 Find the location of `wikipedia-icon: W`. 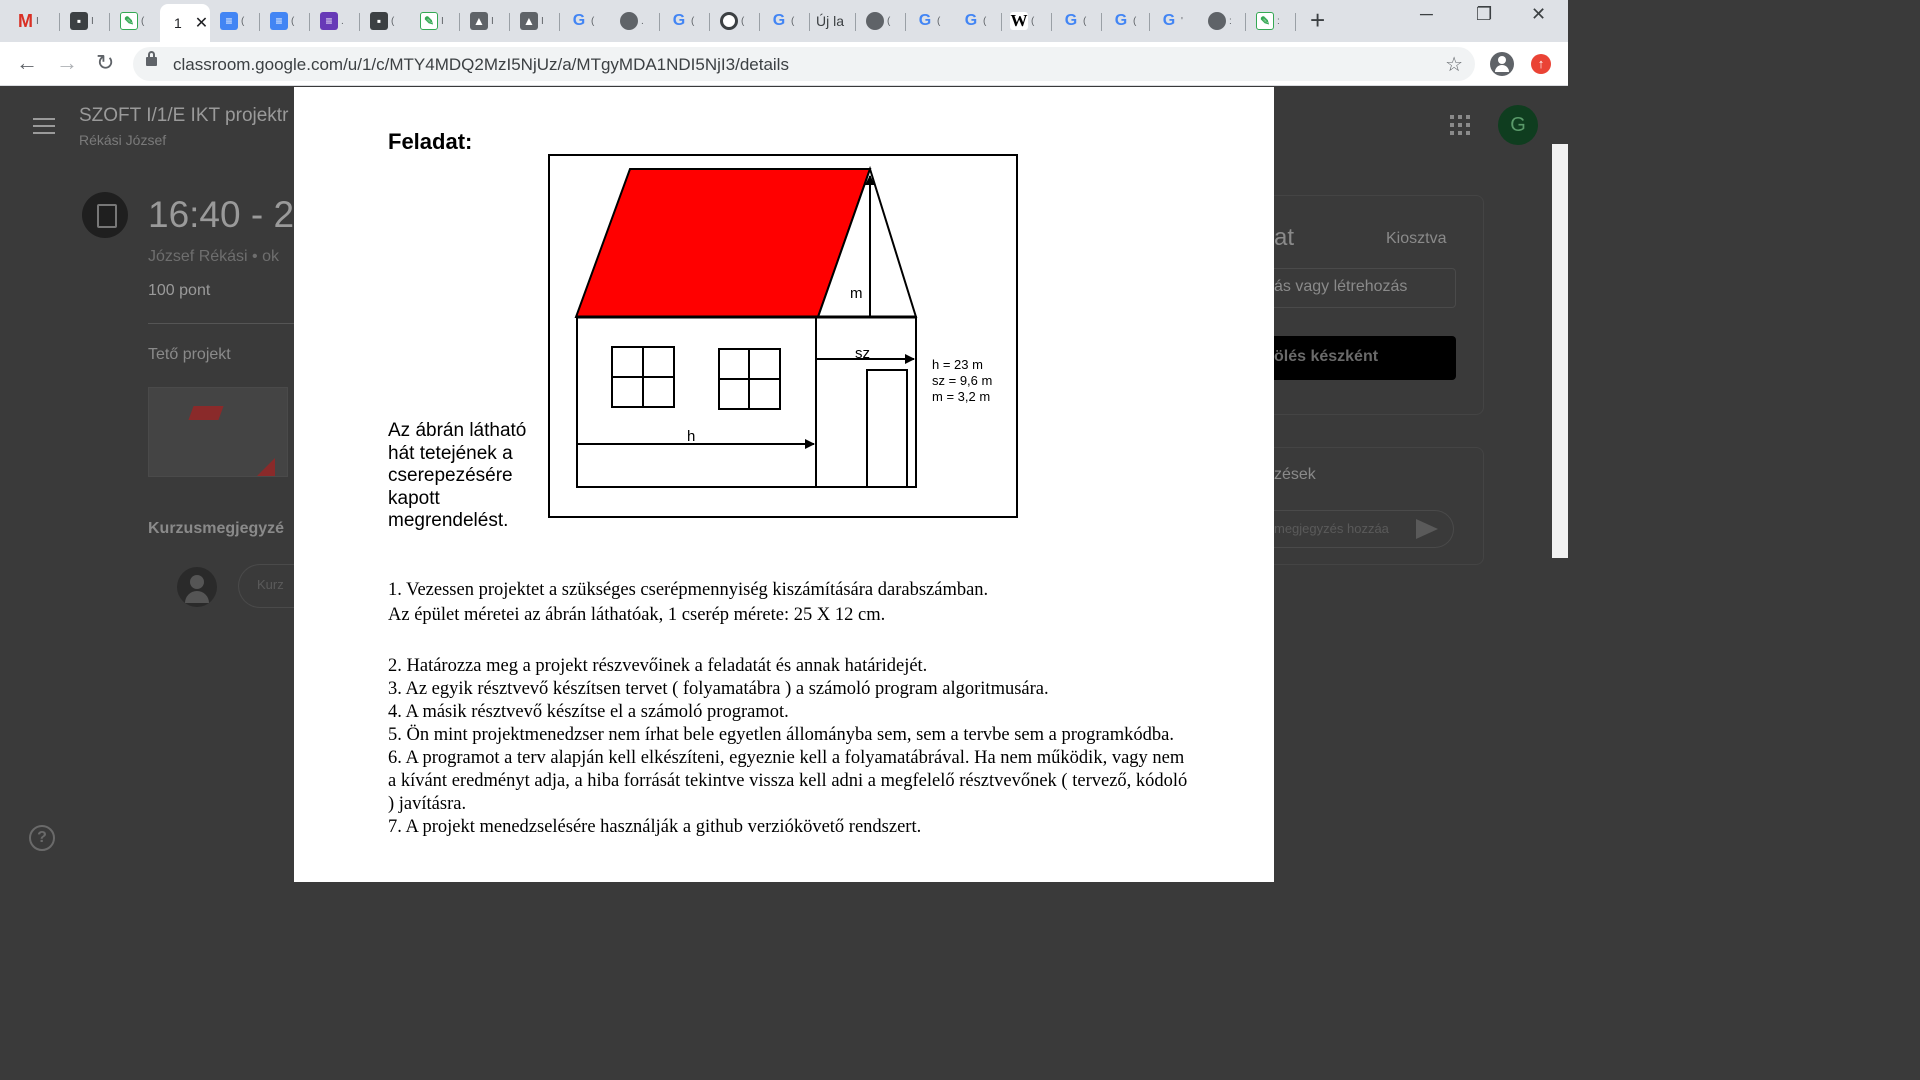

wikipedia-icon: W is located at coordinates (1019, 20).